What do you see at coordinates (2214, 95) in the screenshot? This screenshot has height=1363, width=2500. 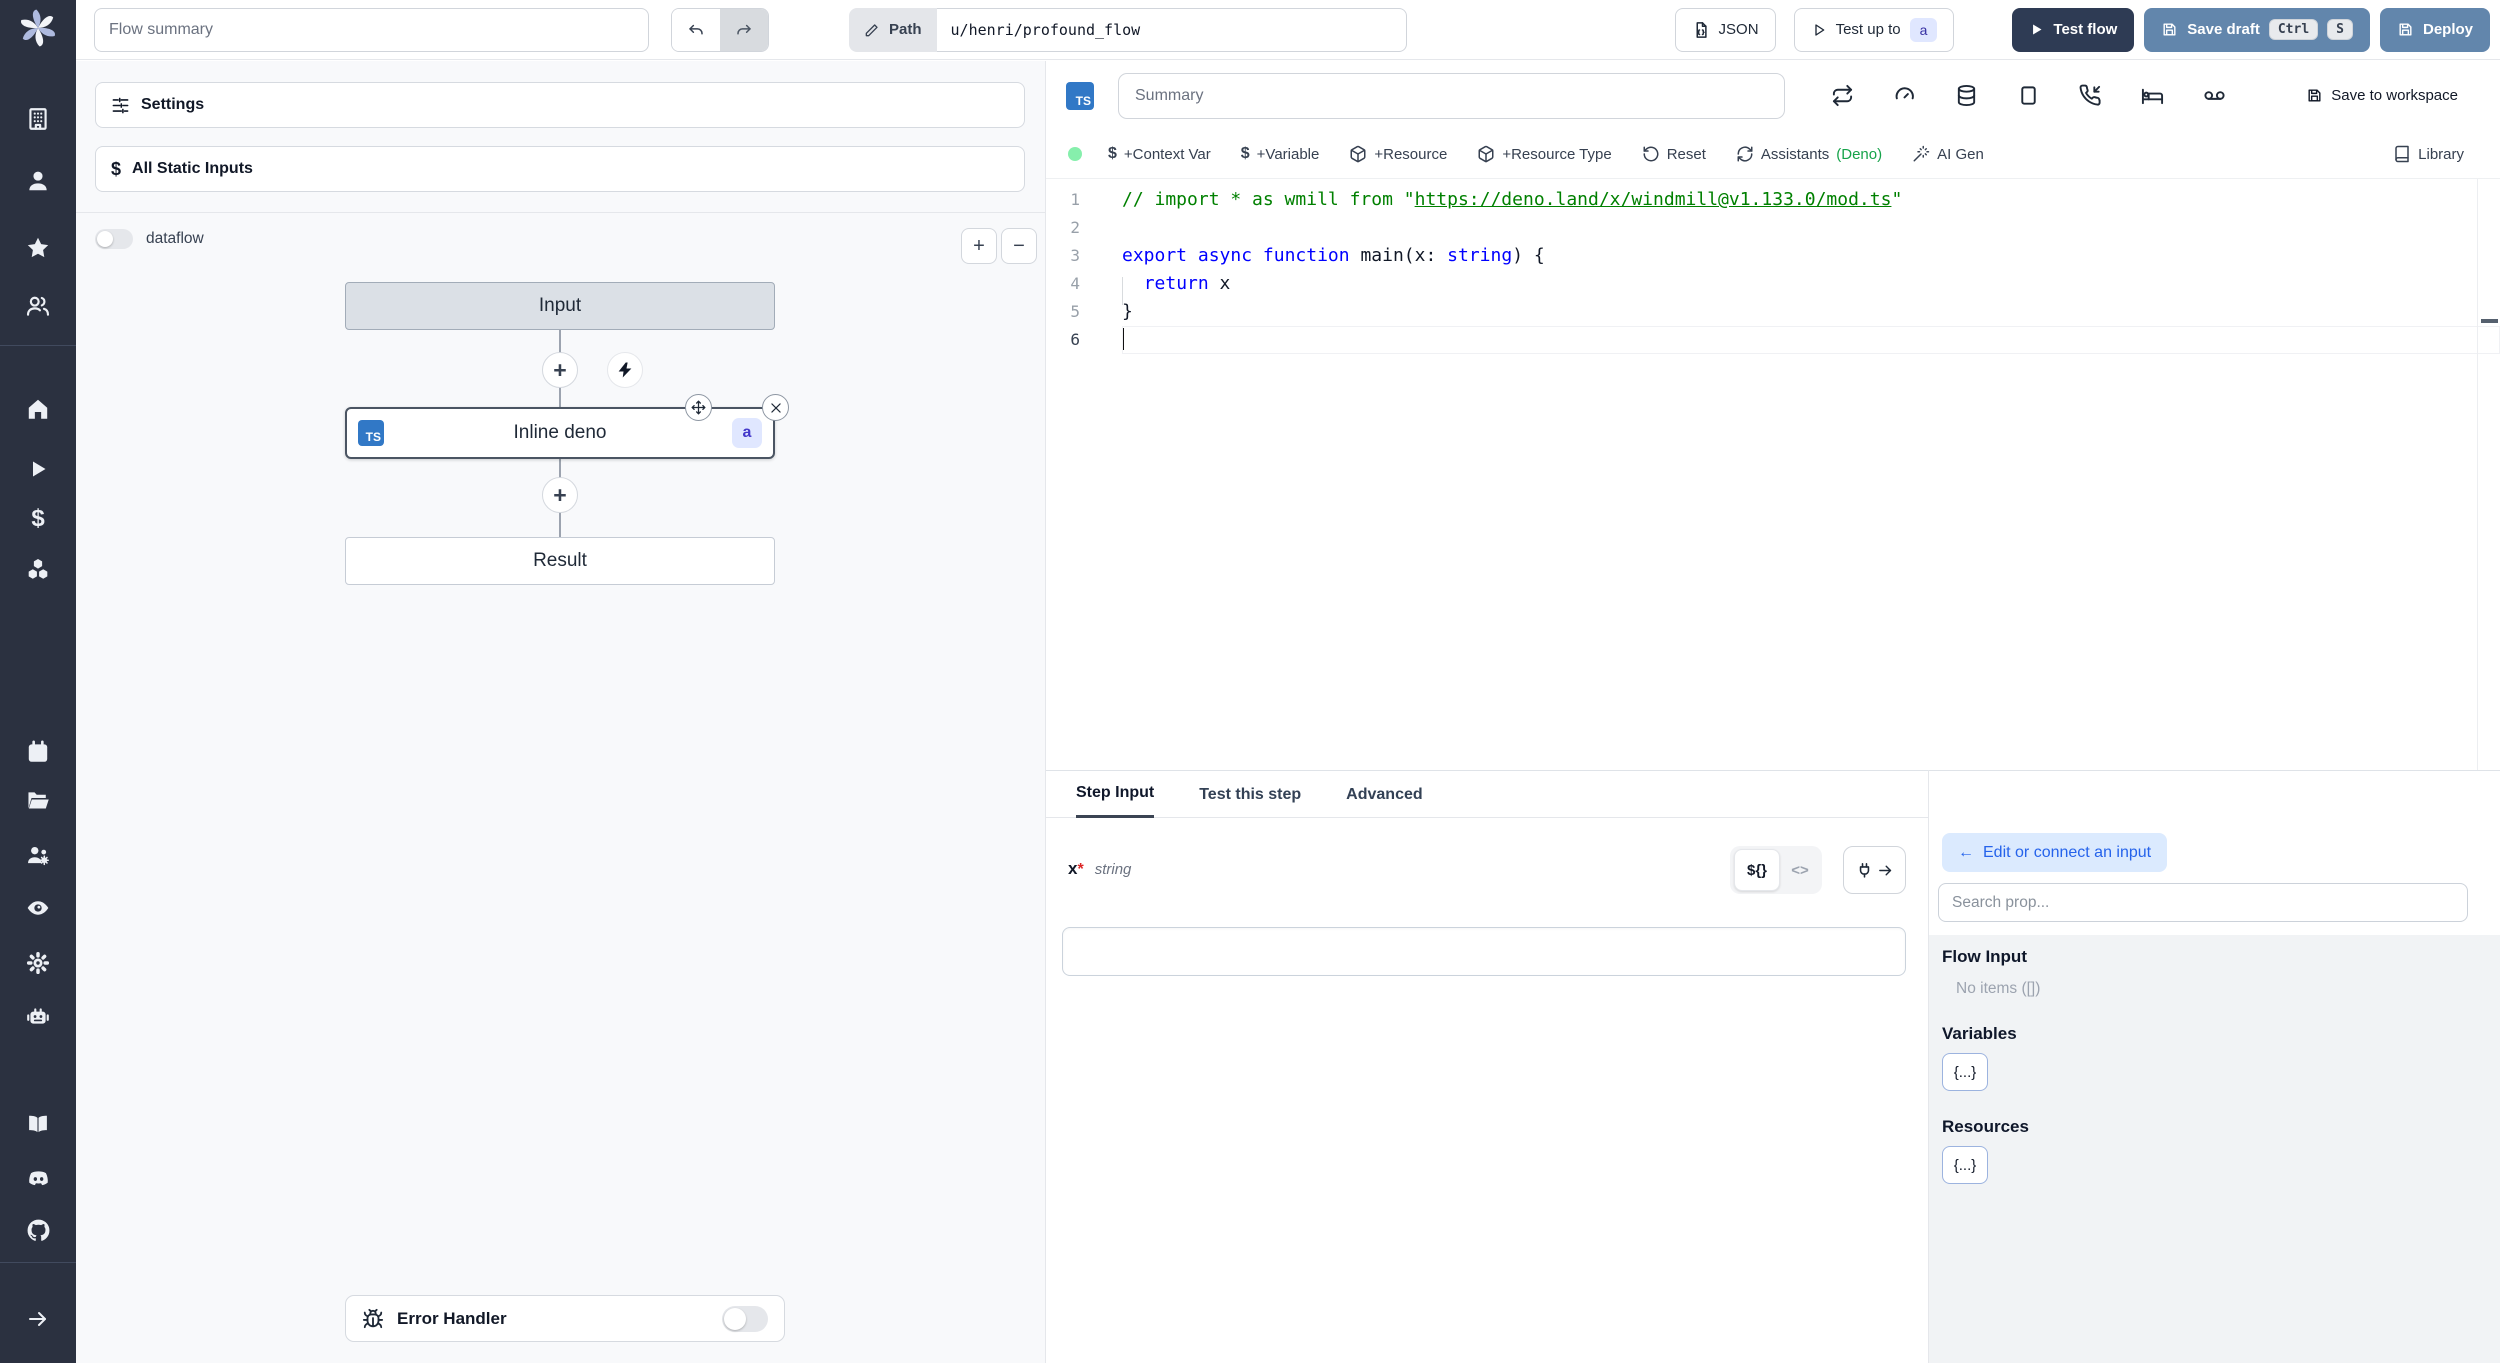 I see `voicemail-icon` at bounding box center [2214, 95].